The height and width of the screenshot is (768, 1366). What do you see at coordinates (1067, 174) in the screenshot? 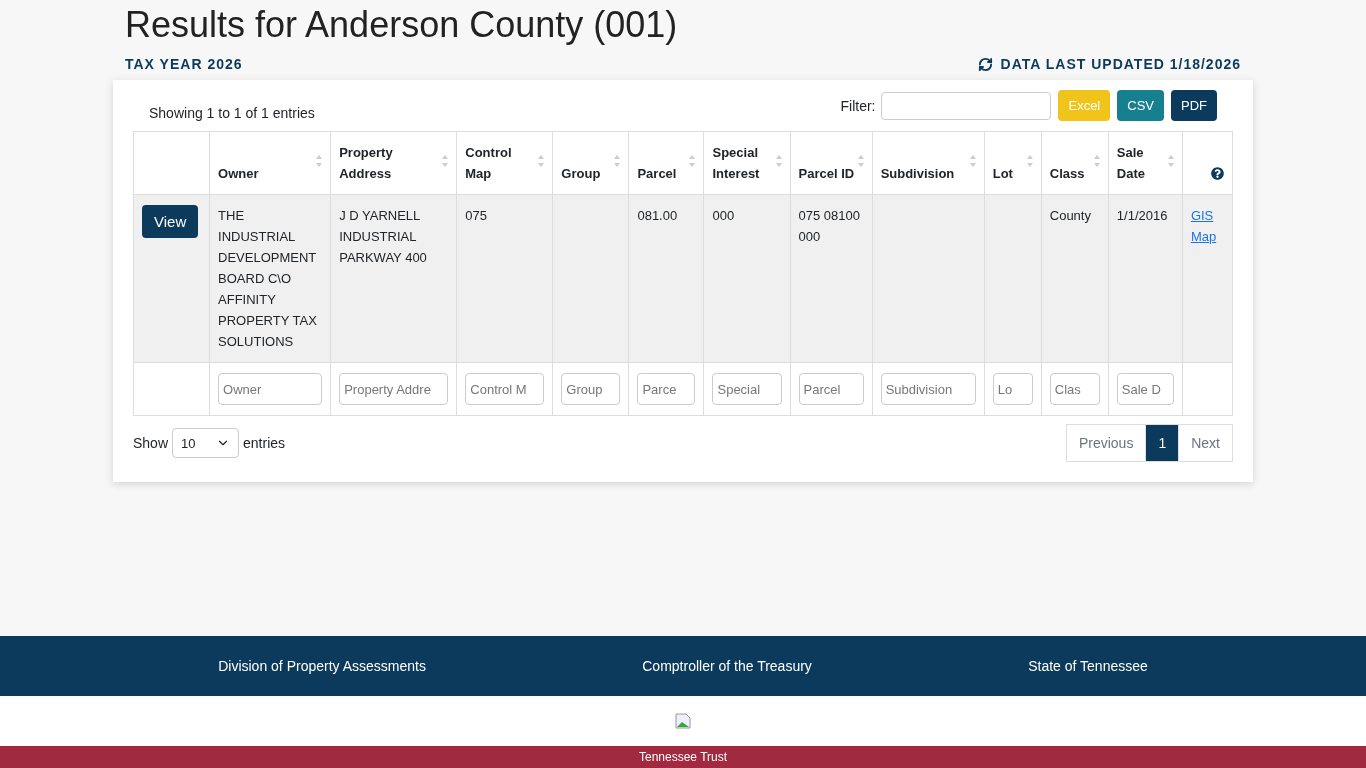
I see `column-label: Class` at bounding box center [1067, 174].